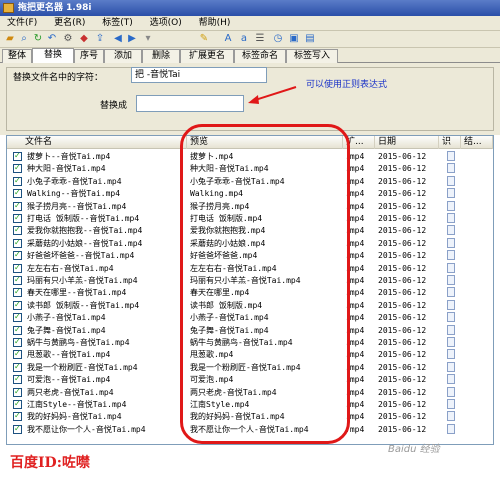 This screenshot has width=500, height=478. Describe the element at coordinates (85, 231) in the screenshot. I see `cell-filename: 爱我你就抱抱我--音悦Tai.mp4` at that location.